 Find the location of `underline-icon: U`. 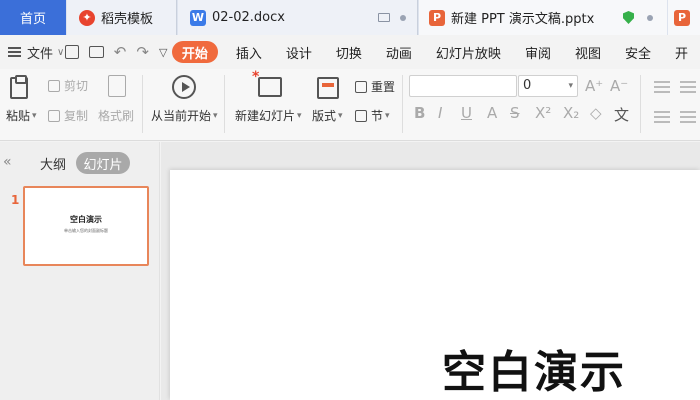

underline-icon: U is located at coordinates (466, 113).